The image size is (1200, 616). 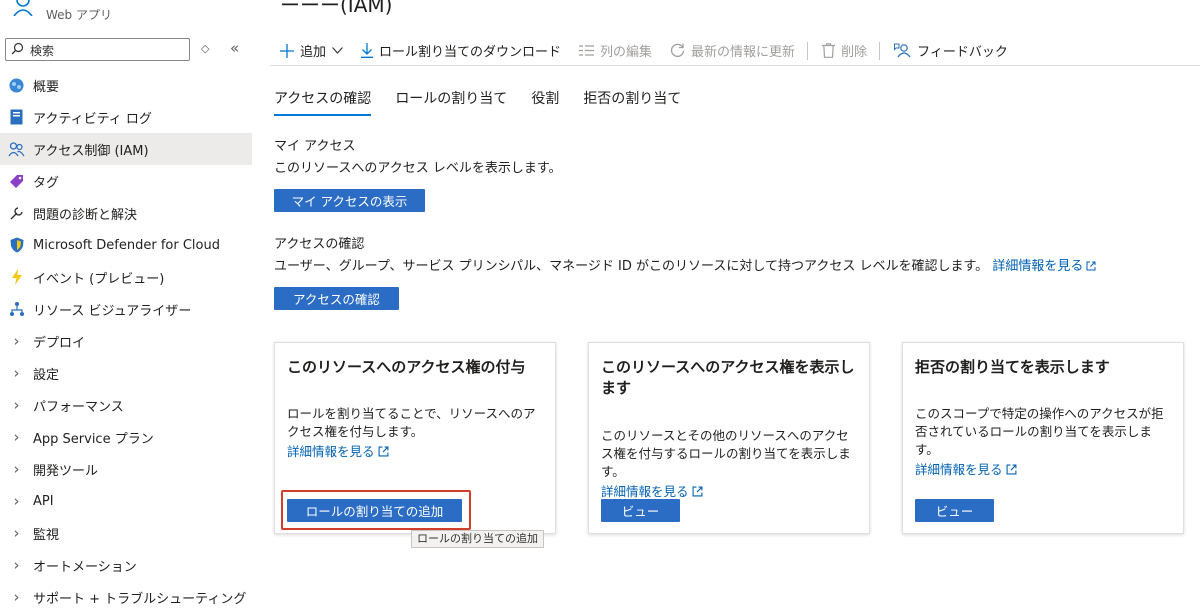 I want to click on sidebar-item-activity-log: アクティビティ ログ, so click(x=126, y=117).